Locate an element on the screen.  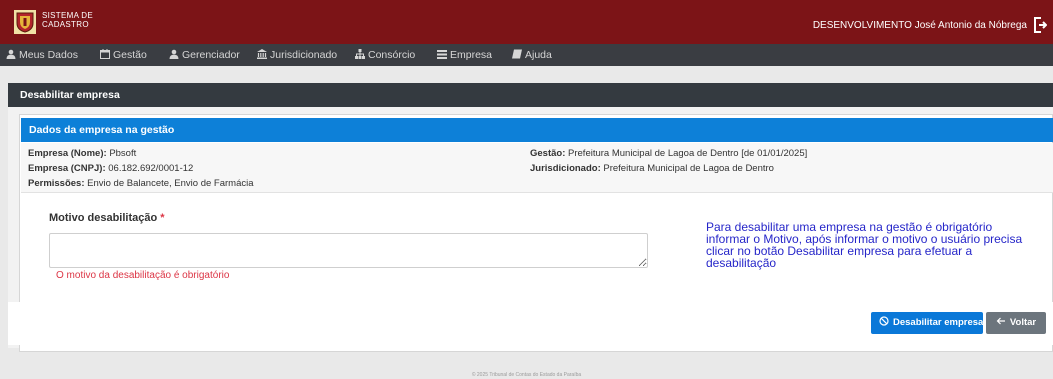
calendar-icon is located at coordinates (105, 54).